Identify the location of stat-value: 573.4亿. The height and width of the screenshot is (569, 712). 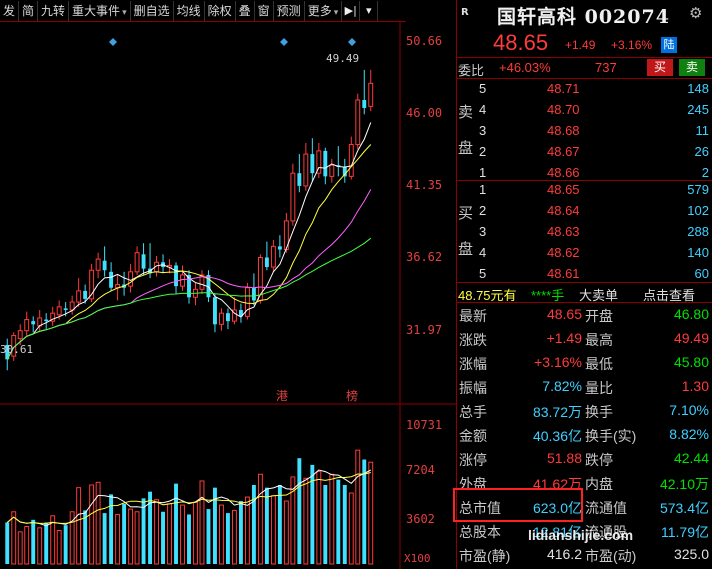
(684, 508).